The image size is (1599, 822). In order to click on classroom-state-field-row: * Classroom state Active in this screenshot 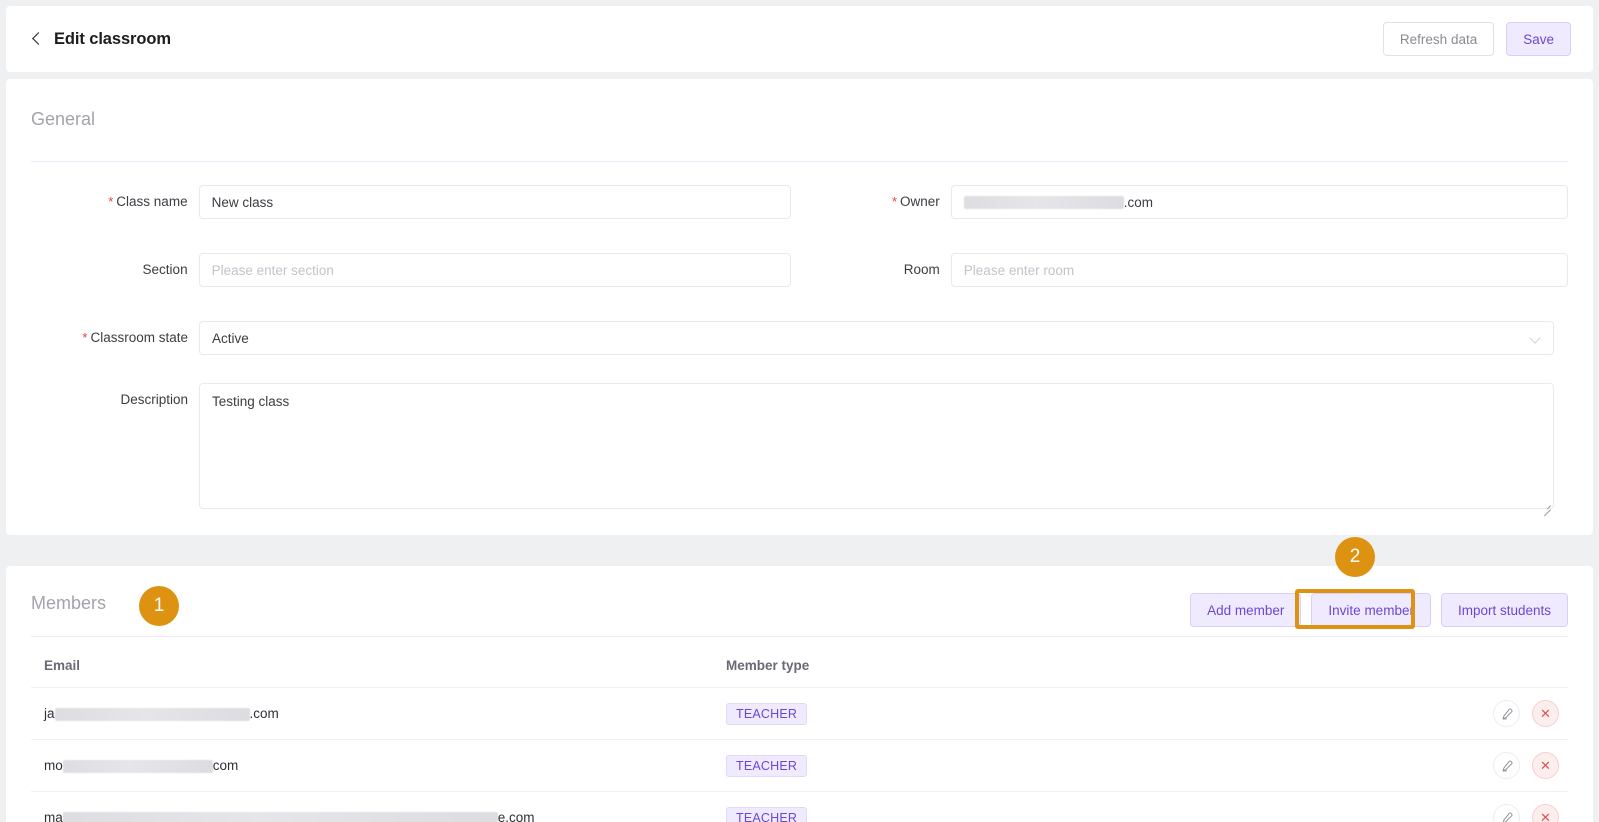, I will do `click(799, 338)`.